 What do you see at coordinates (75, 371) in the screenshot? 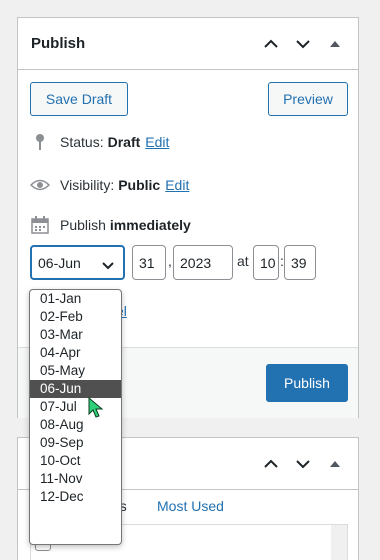
I see `month-option: 05-May` at bounding box center [75, 371].